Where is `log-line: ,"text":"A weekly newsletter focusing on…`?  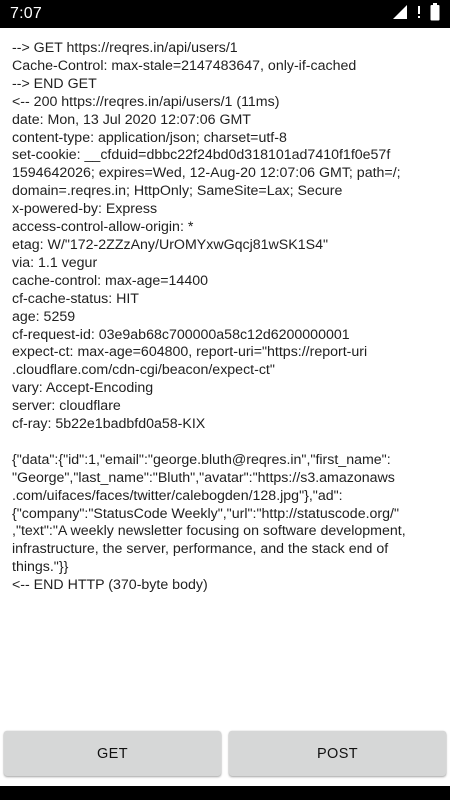 log-line: ,"text":"A weekly newsletter focusing on… is located at coordinates (209, 531).